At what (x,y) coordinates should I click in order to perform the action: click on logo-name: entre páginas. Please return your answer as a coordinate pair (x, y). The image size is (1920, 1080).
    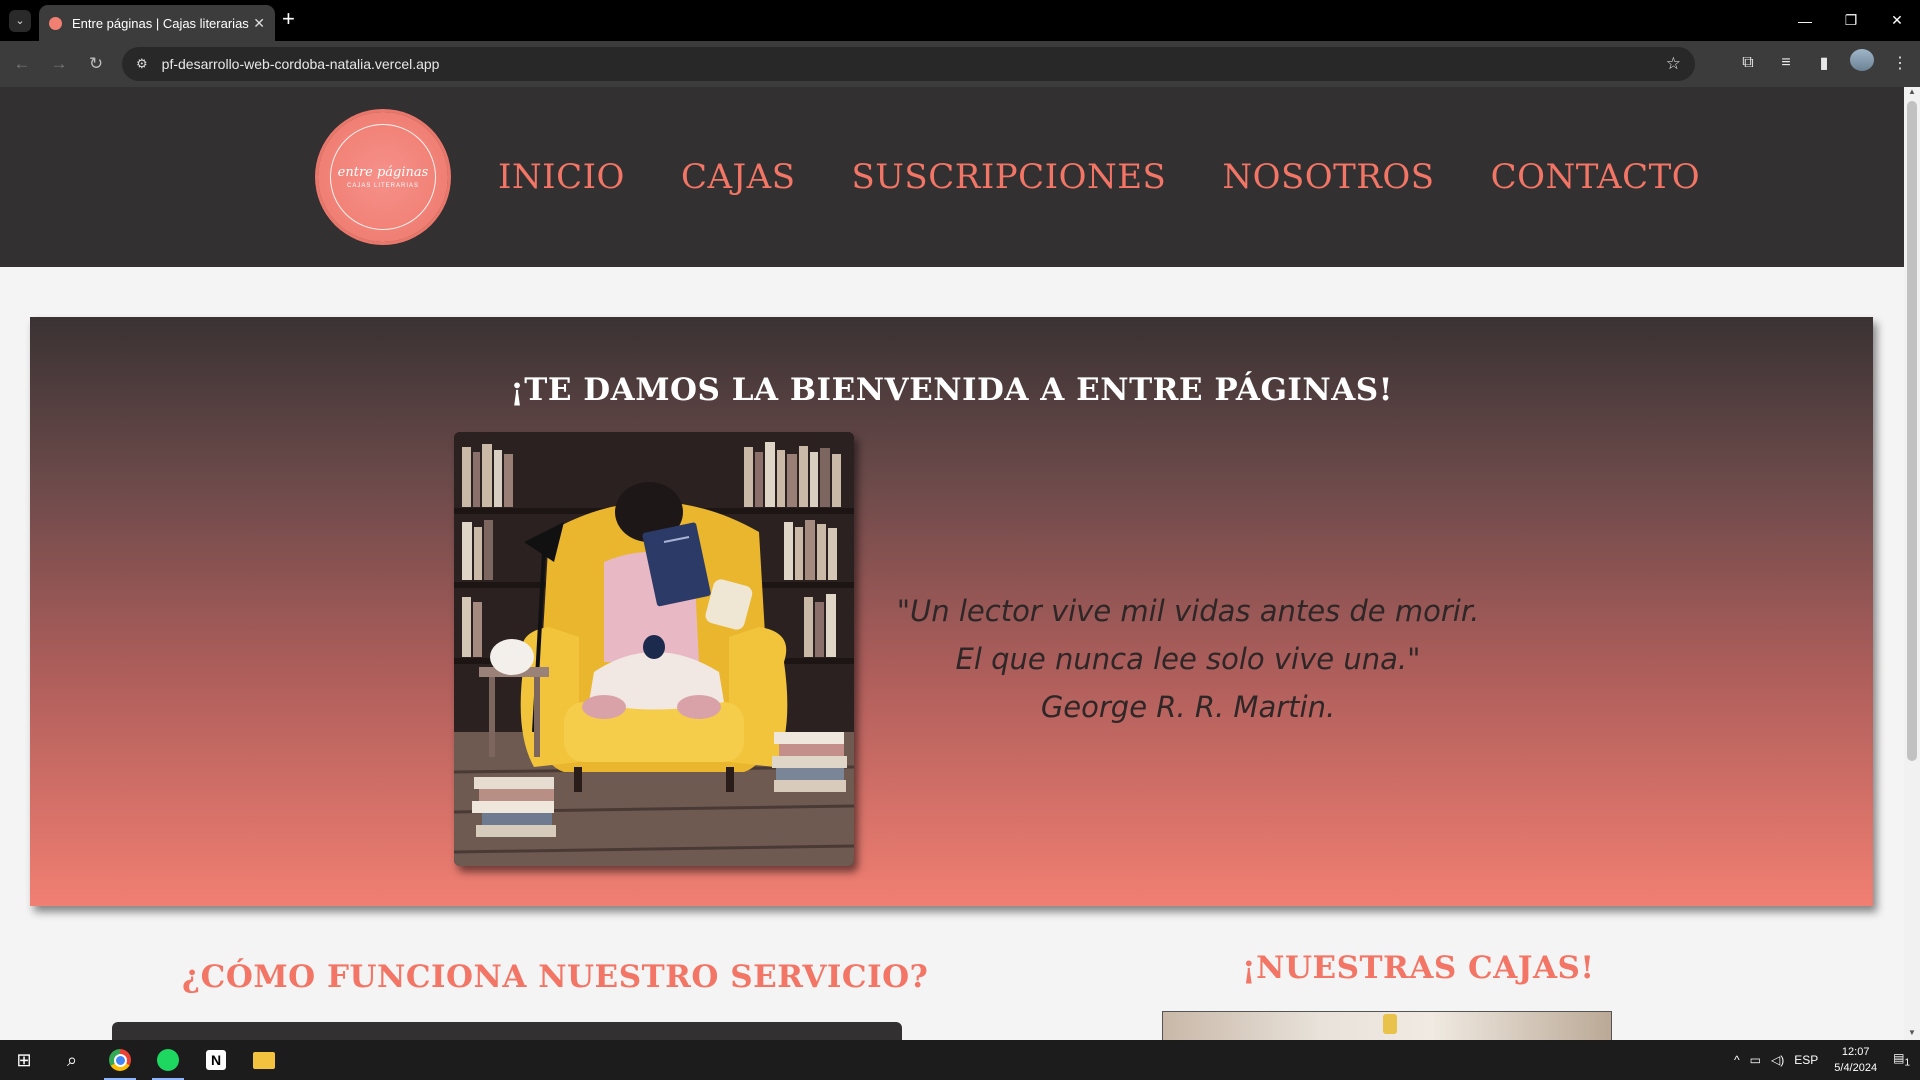
    Looking at the image, I should click on (383, 172).